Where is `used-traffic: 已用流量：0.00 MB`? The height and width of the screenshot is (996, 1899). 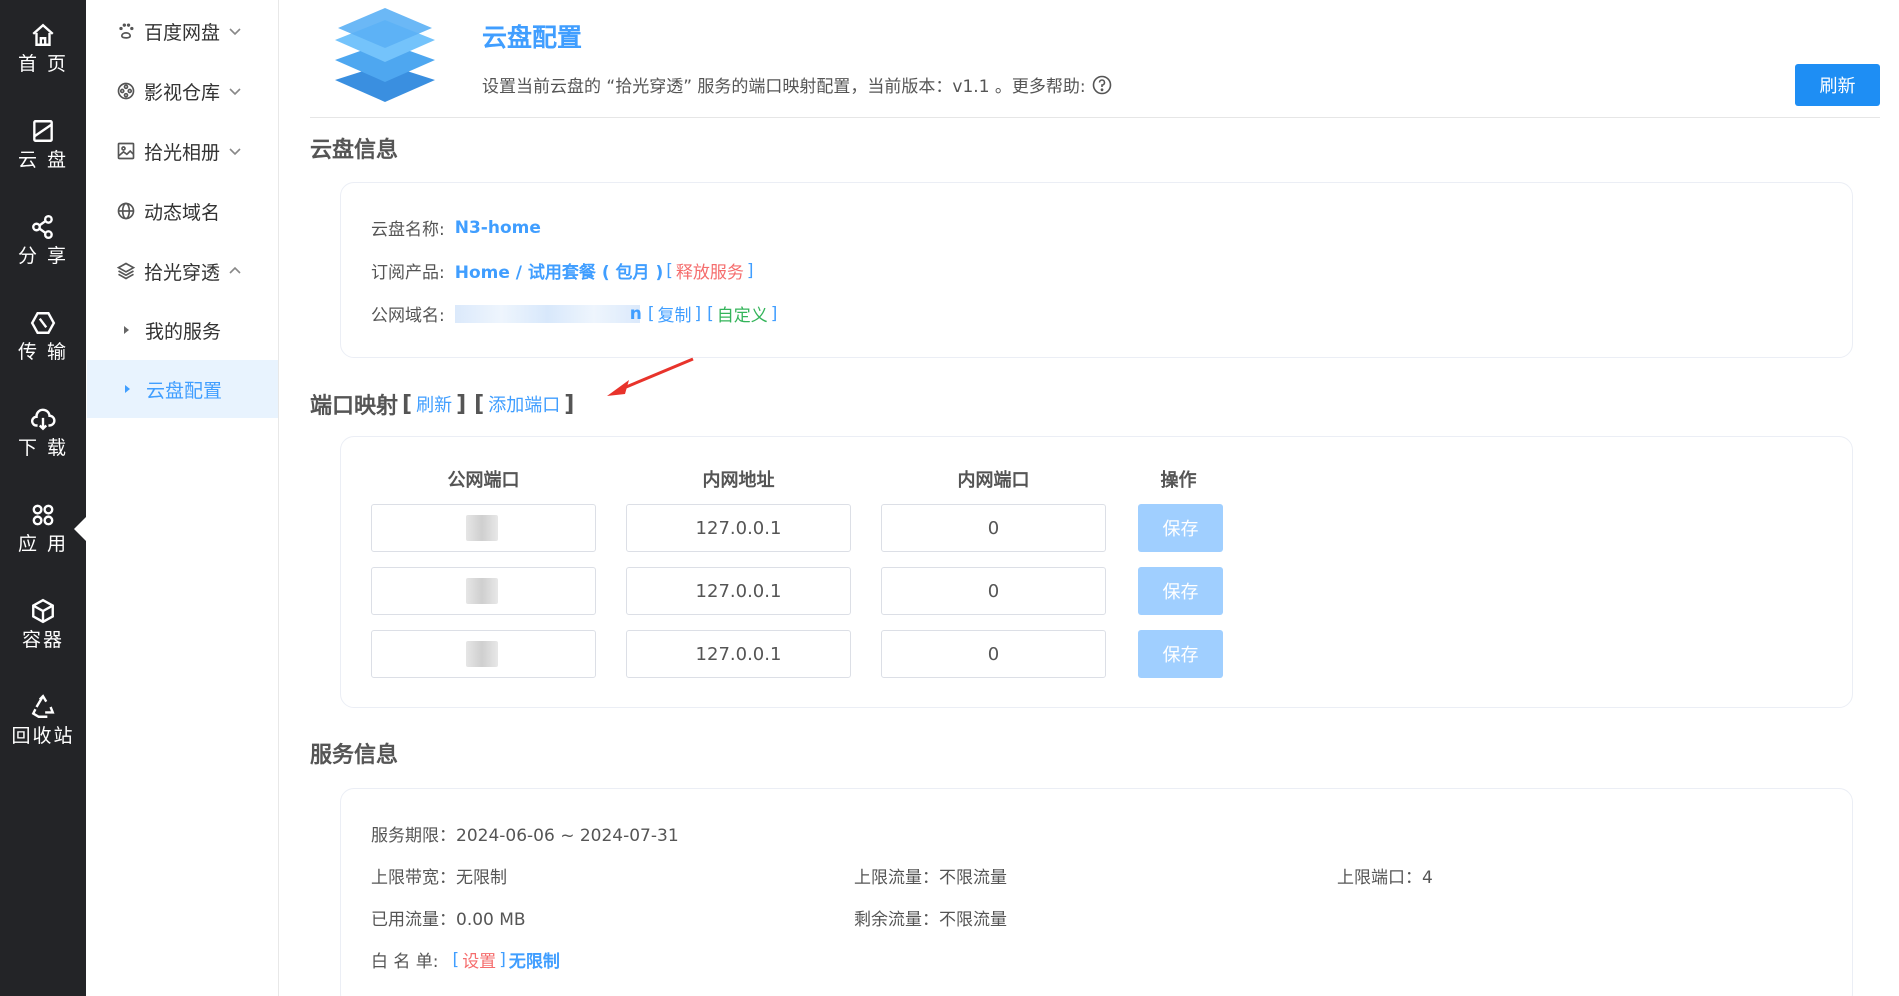 used-traffic: 已用流量：0.00 MB is located at coordinates (448, 920).